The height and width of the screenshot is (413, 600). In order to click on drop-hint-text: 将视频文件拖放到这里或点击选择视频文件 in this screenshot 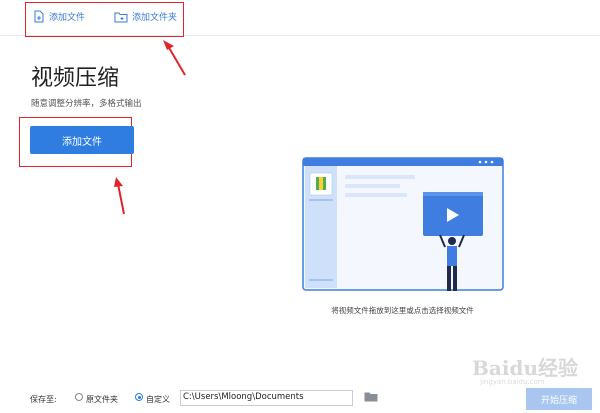, I will do `click(402, 310)`.